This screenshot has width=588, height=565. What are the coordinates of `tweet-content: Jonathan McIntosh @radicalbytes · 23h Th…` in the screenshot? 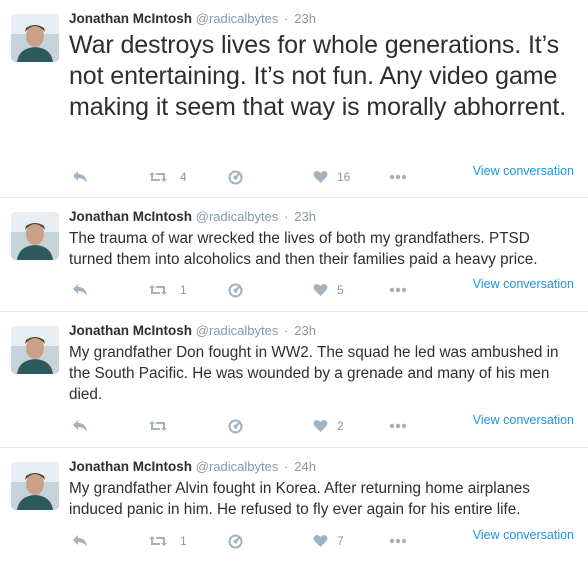 It's located at (322, 239).